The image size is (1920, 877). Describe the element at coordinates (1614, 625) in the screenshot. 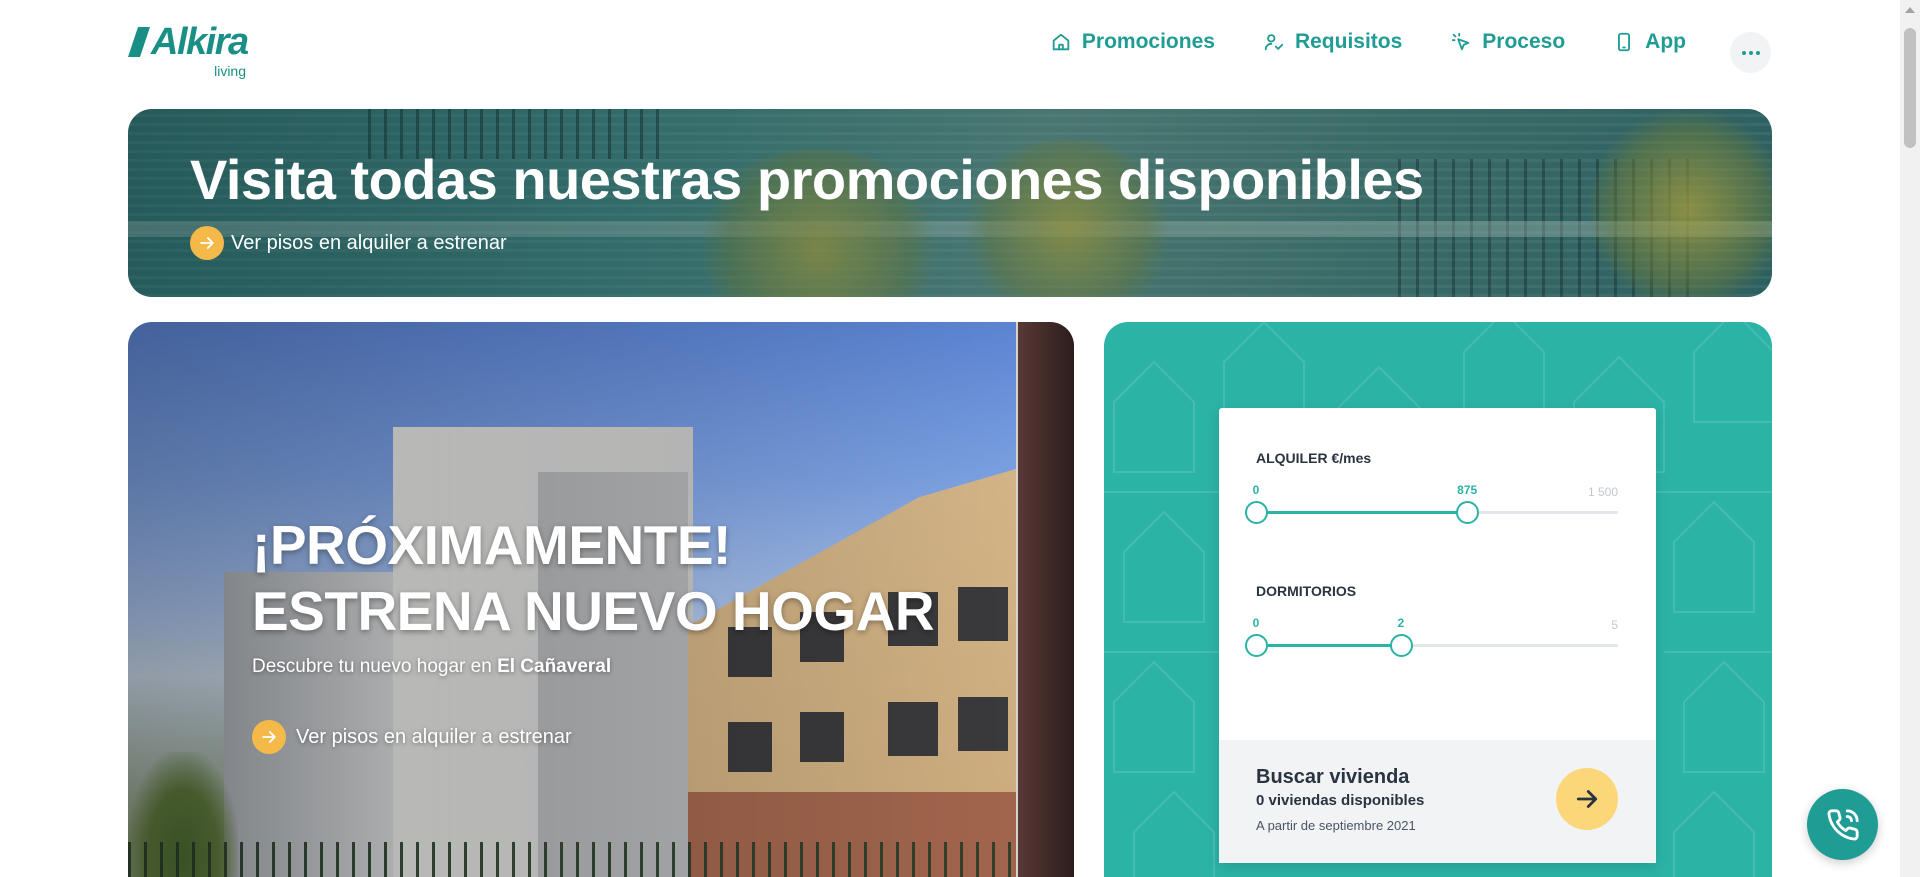

I see `bedrooms-scale-max: 5` at that location.